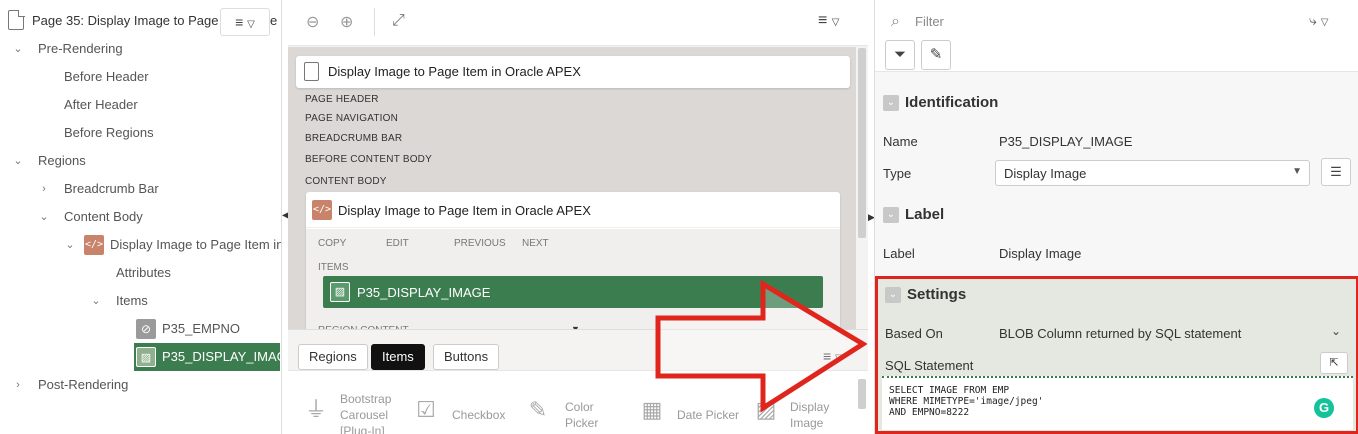  I want to click on tab-regions: Regions, so click(333, 357).